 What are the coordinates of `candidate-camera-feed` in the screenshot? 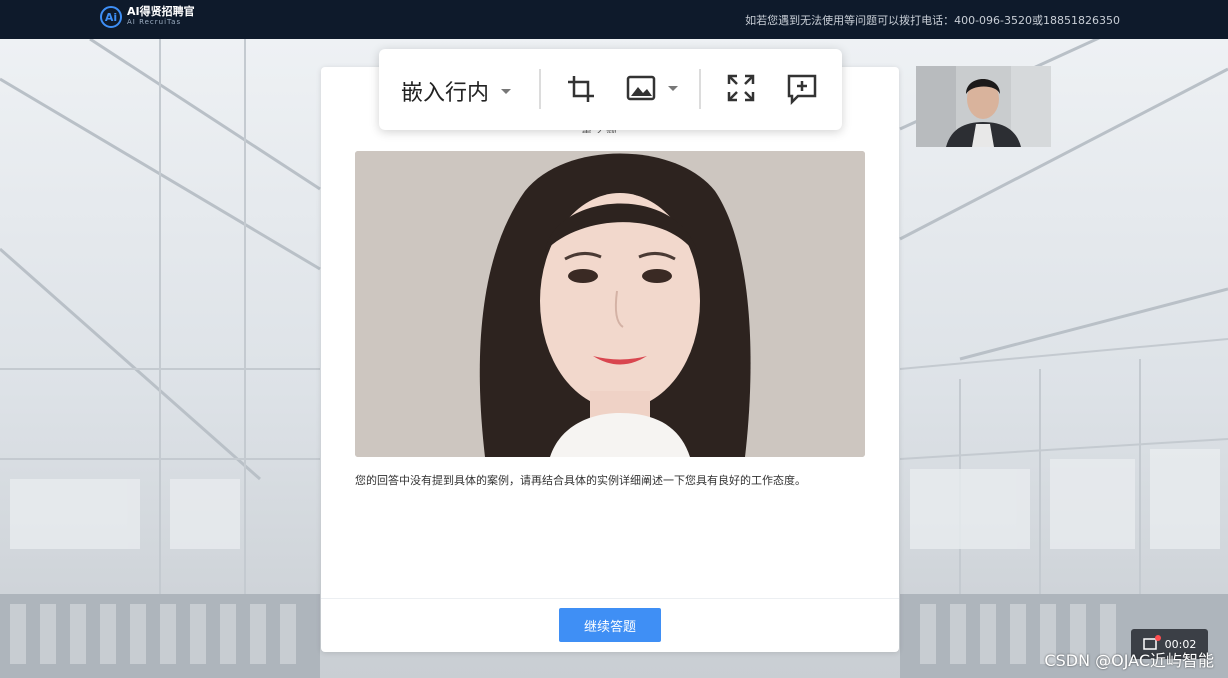 It's located at (983, 106).